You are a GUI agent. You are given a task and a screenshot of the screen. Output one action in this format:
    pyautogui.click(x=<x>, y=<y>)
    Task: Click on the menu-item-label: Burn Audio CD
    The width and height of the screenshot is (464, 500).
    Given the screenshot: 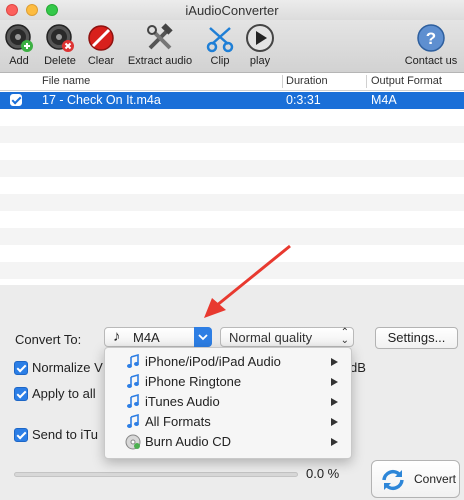 What is the action you would take?
    pyautogui.click(x=188, y=441)
    